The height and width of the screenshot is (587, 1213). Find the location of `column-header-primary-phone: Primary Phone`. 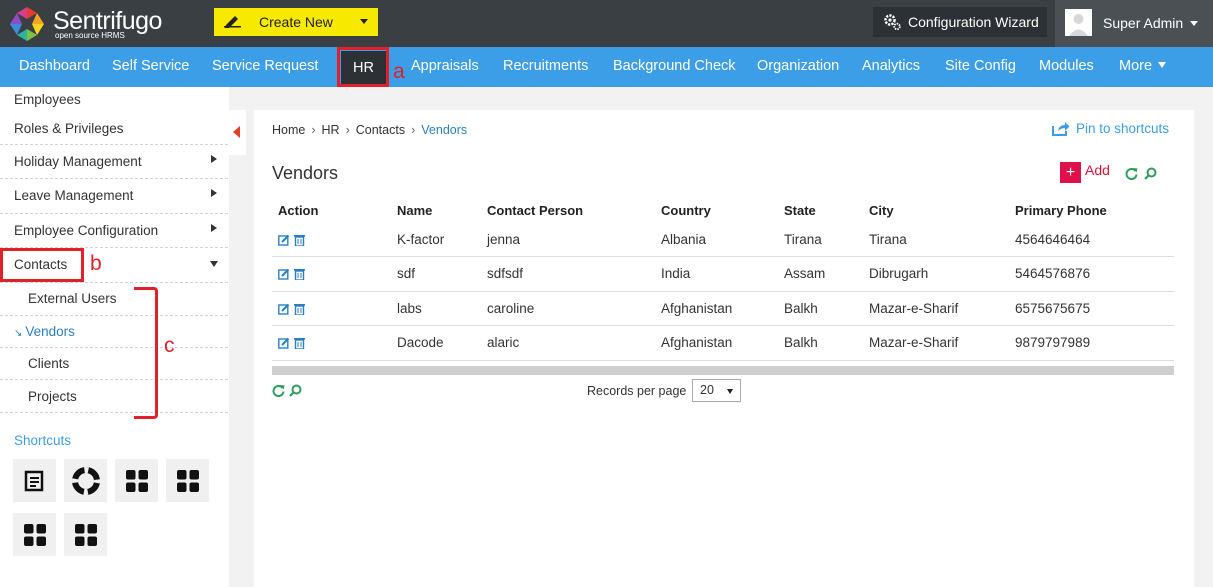

column-header-primary-phone: Primary Phone is located at coordinates (1091, 210).